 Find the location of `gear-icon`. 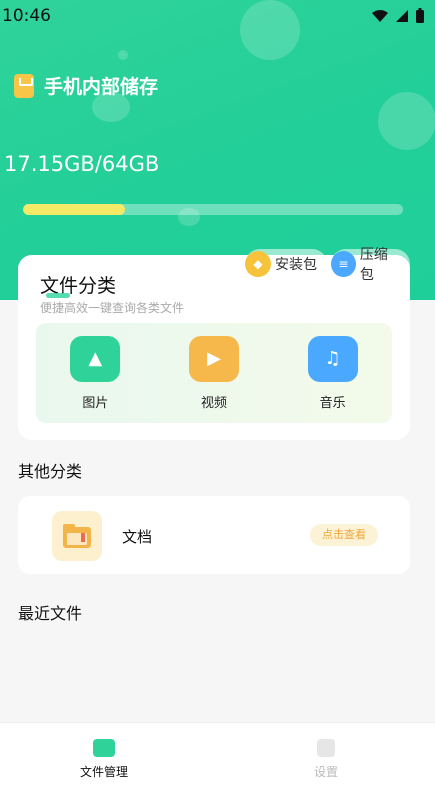

gear-icon is located at coordinates (326, 748).